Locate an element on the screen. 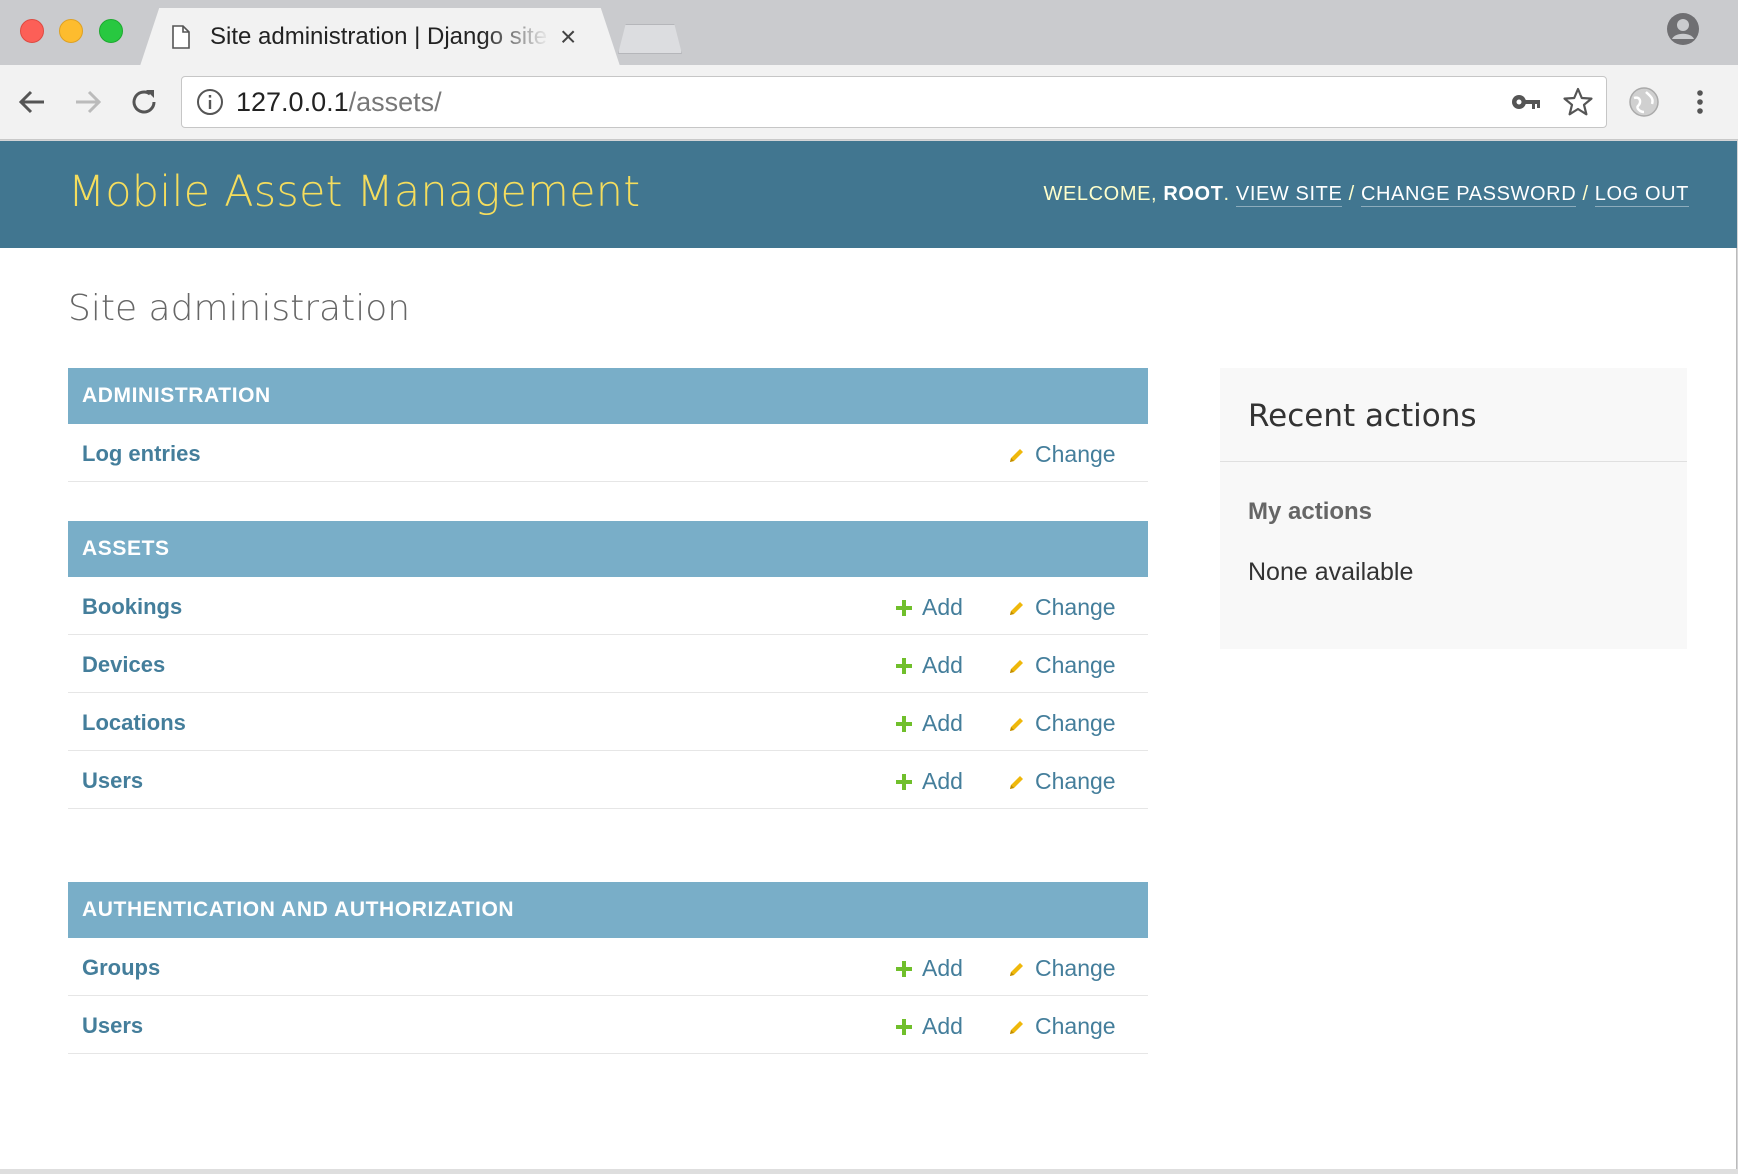 Image resolution: width=1738 pixels, height=1174 pixels. tab-title: Site administration | Django site admin is located at coordinates (380, 36).